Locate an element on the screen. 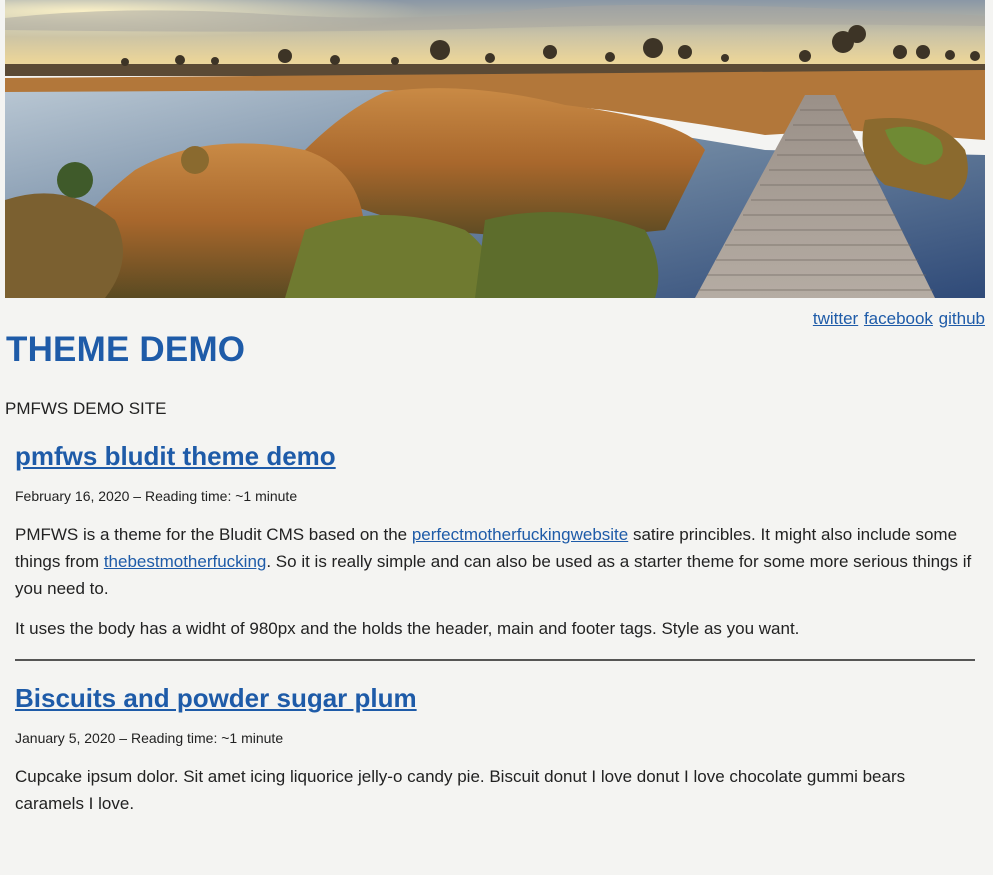  post-title: pmfws bludit theme demo is located at coordinates (495, 456).